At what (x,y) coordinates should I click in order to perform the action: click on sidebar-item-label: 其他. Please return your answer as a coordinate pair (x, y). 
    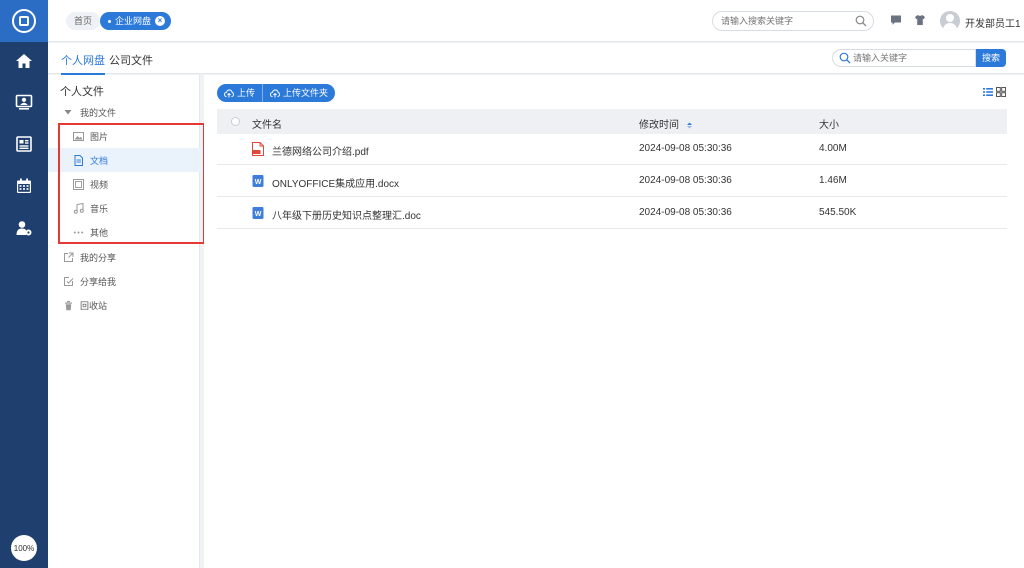
    Looking at the image, I should click on (99, 232).